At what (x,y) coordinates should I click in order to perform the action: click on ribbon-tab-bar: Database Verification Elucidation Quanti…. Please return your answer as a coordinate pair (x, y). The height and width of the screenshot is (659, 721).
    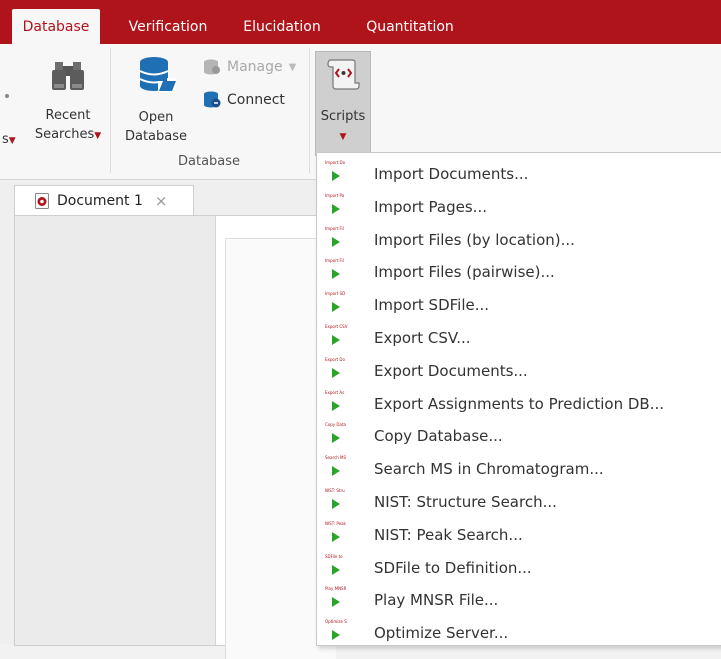
    Looking at the image, I should click on (360, 22).